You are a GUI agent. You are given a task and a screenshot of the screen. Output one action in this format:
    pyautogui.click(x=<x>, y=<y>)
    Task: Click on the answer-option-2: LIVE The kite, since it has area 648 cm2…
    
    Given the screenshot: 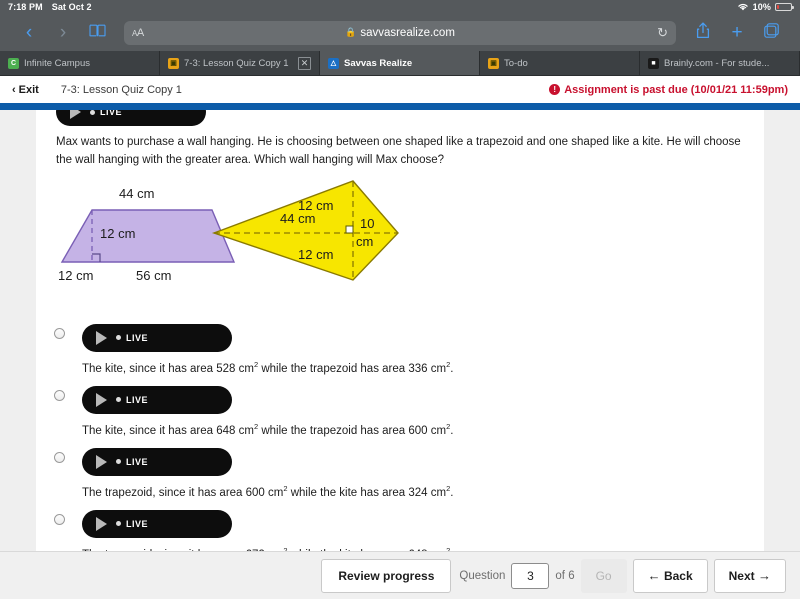 What is the action you would take?
    pyautogui.click(x=406, y=415)
    